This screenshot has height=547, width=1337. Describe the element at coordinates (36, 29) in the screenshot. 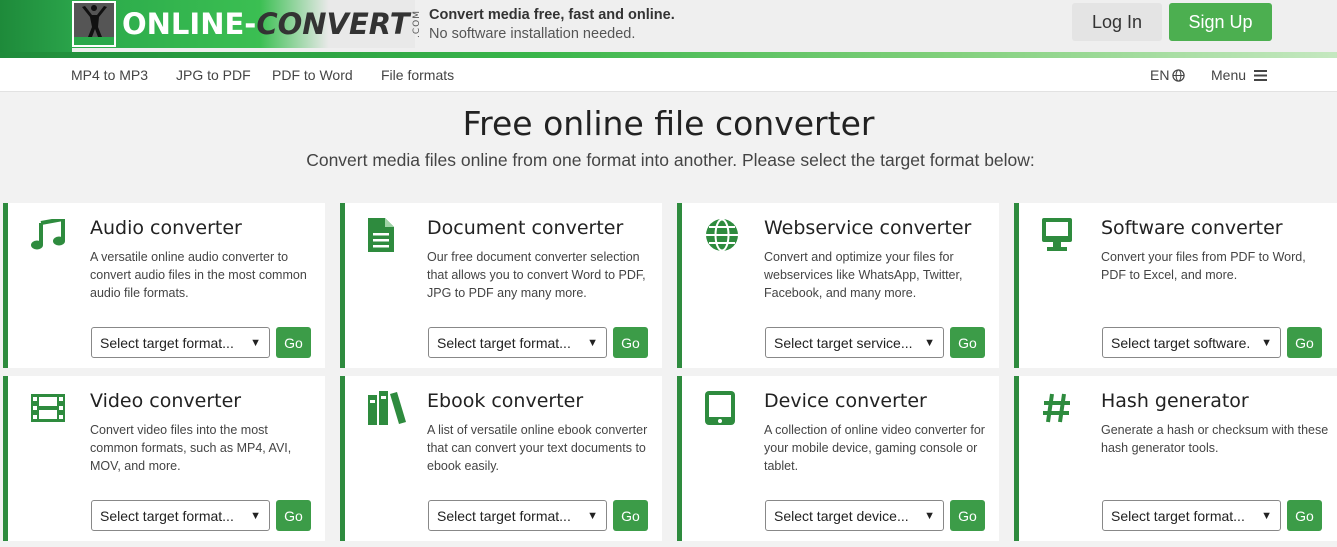

I see `header-accent` at that location.